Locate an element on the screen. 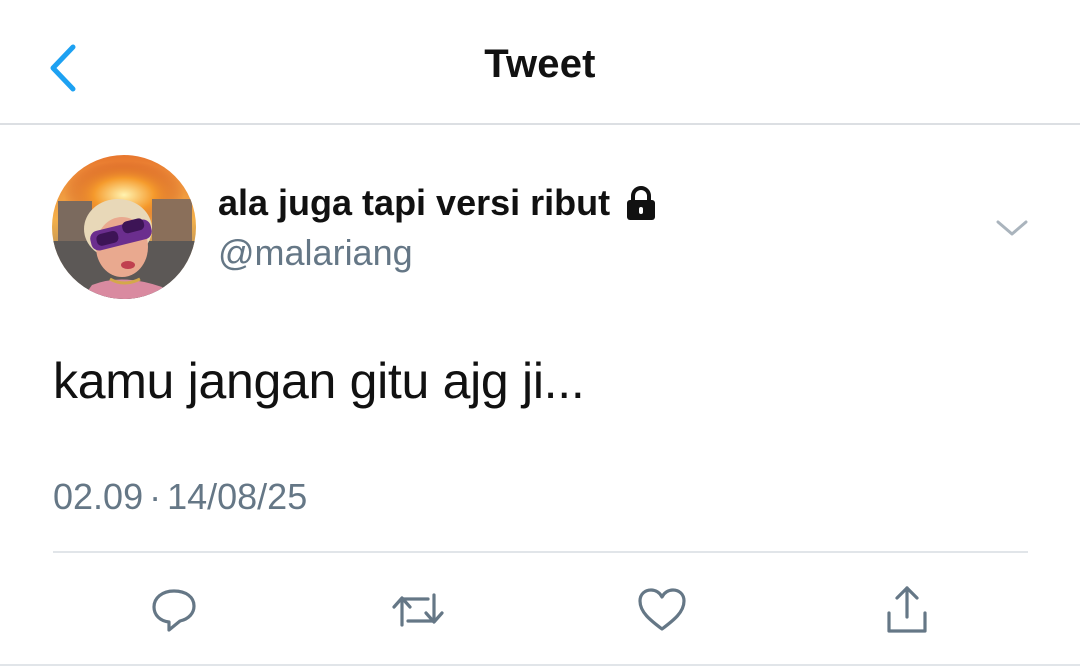 Image resolution: width=1080 pixels, height=668 pixels. timestamp: 02.09 · 14/08/25 is located at coordinates (180, 497).